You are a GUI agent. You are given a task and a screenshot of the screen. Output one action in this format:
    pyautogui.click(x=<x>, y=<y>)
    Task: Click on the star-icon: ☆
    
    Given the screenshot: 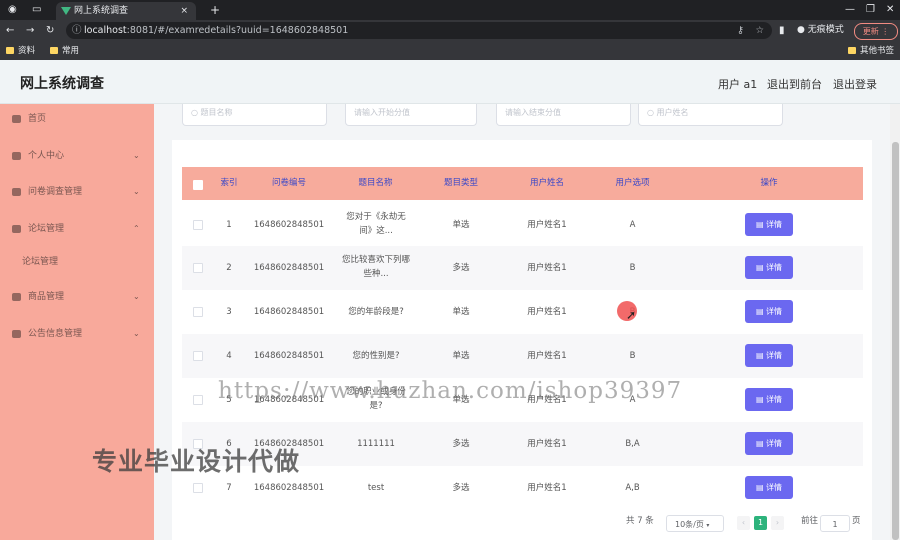 What is the action you would take?
    pyautogui.click(x=759, y=30)
    